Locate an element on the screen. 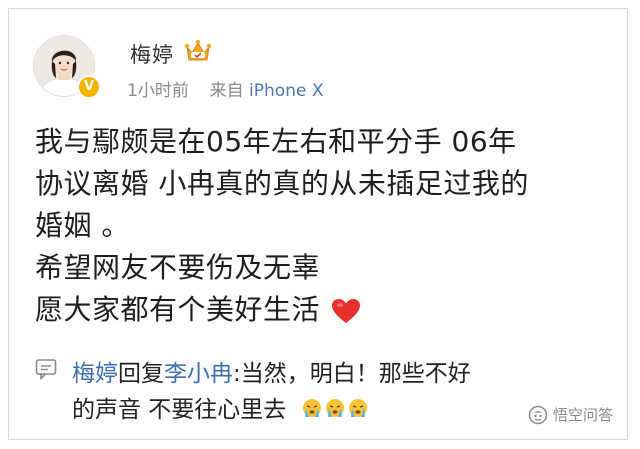 Image resolution: width=640 pixels, height=449 pixels. reply-text: 的声音 不要往心里去 is located at coordinates (179, 410).